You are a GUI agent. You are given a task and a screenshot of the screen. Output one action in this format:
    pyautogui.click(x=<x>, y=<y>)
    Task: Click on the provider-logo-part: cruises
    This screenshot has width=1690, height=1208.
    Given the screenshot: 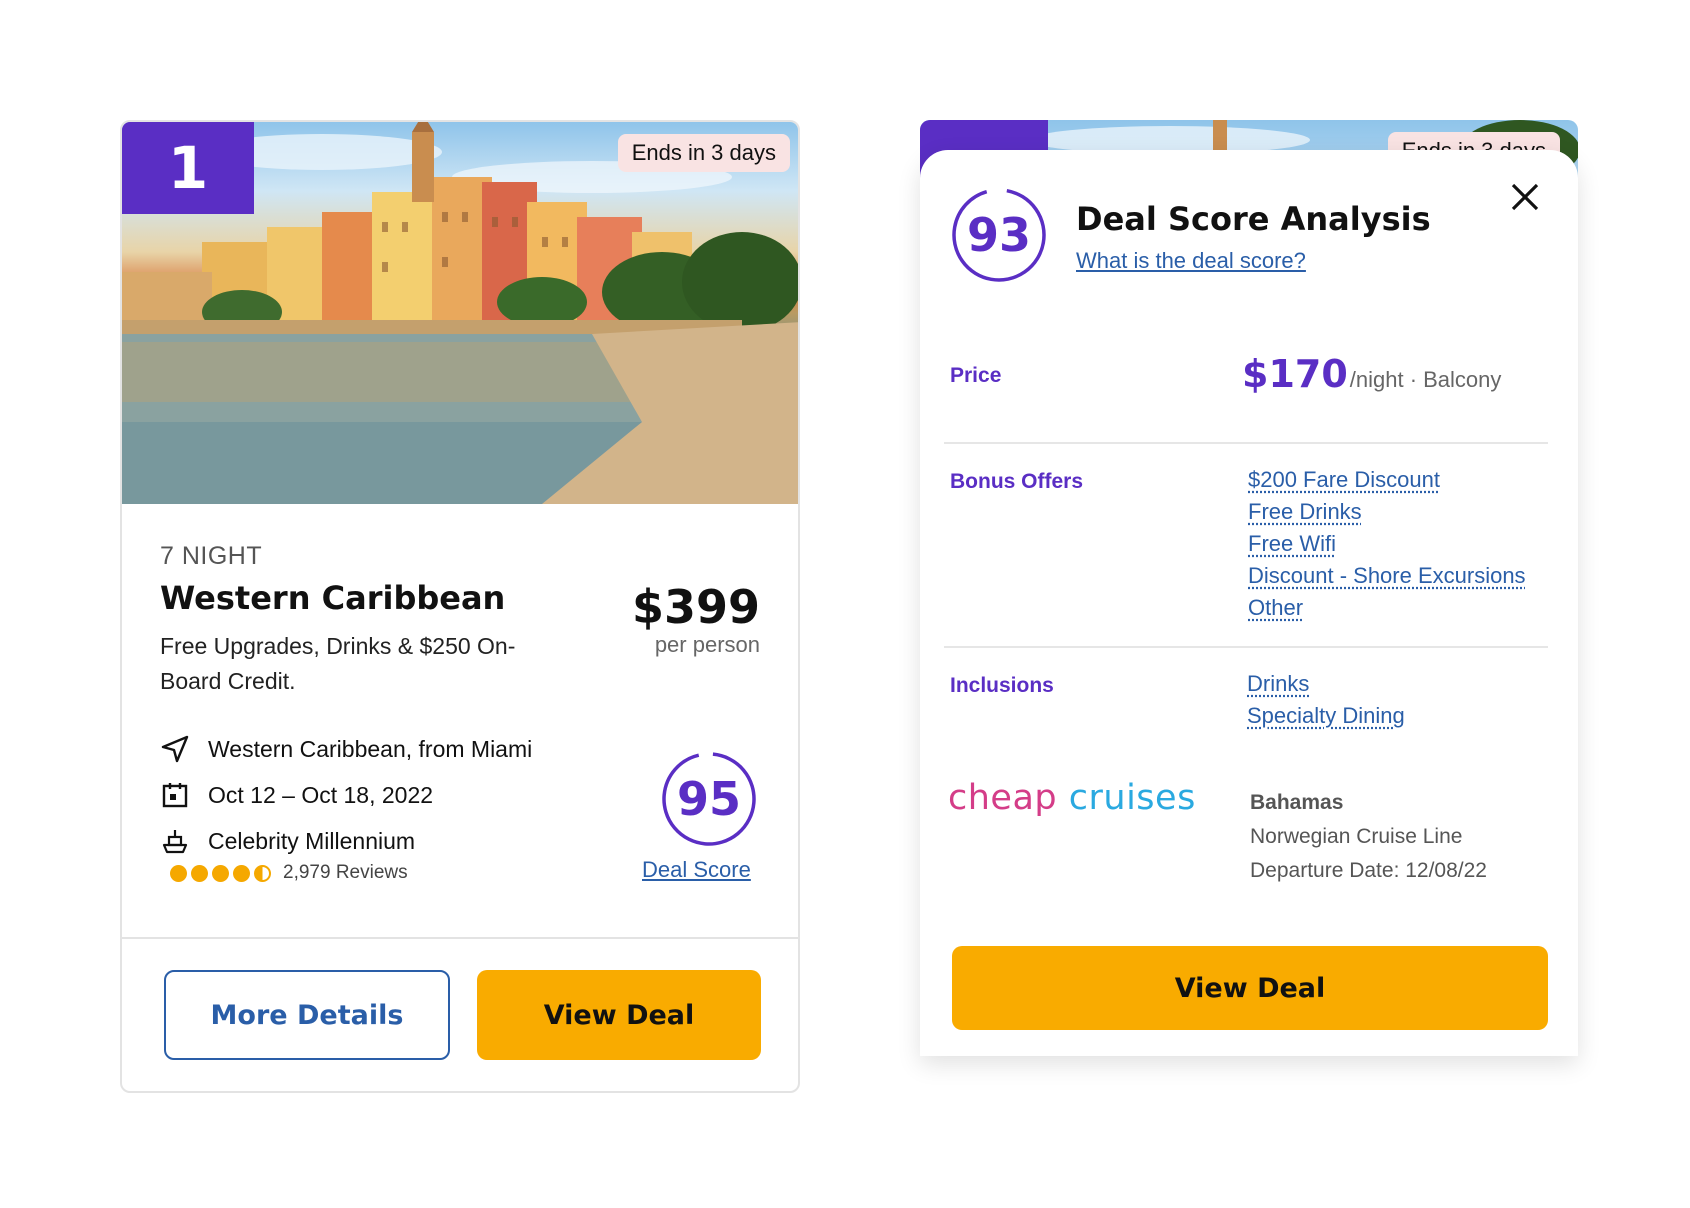 What is the action you would take?
    pyautogui.click(x=1132, y=798)
    